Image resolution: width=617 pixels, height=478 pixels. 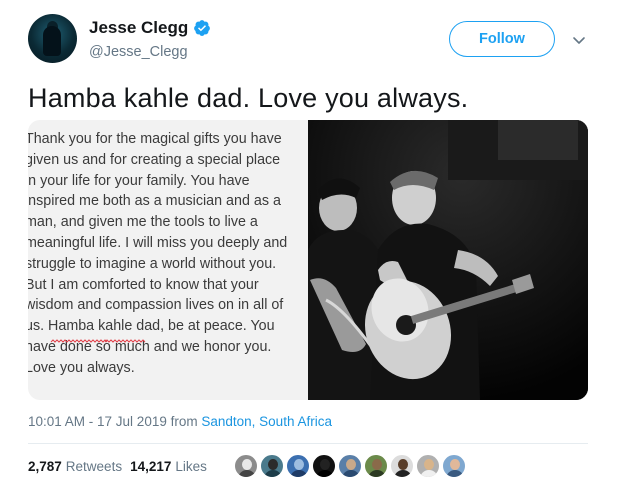 I want to click on tweet-header: Jesse Clegg @Jesse_Clegg Follow, so click(x=313, y=42).